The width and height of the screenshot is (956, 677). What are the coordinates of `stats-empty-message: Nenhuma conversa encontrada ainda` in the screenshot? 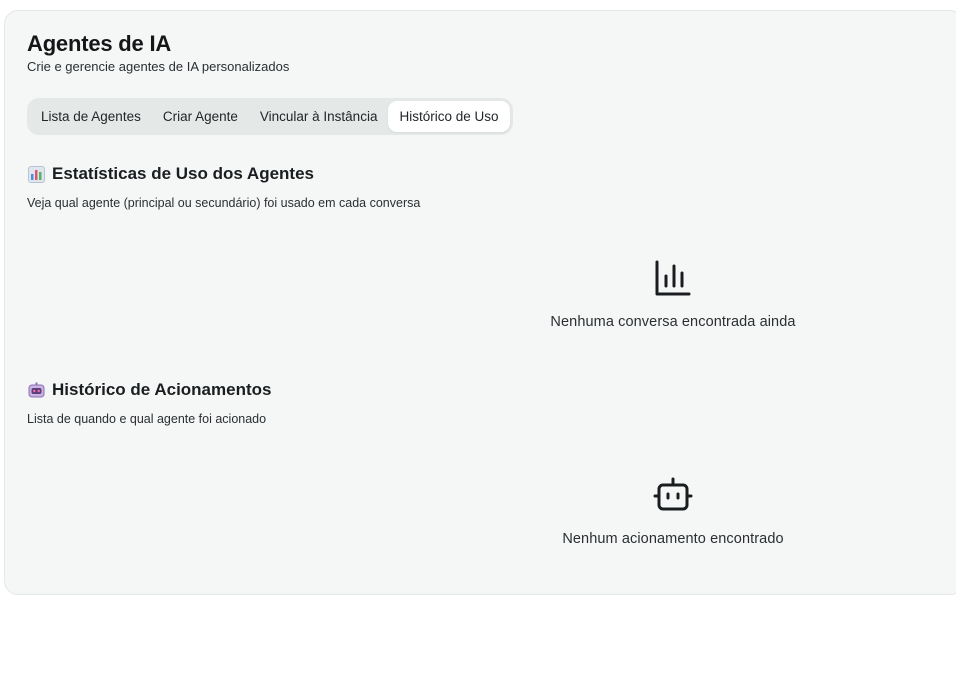 It's located at (673, 322).